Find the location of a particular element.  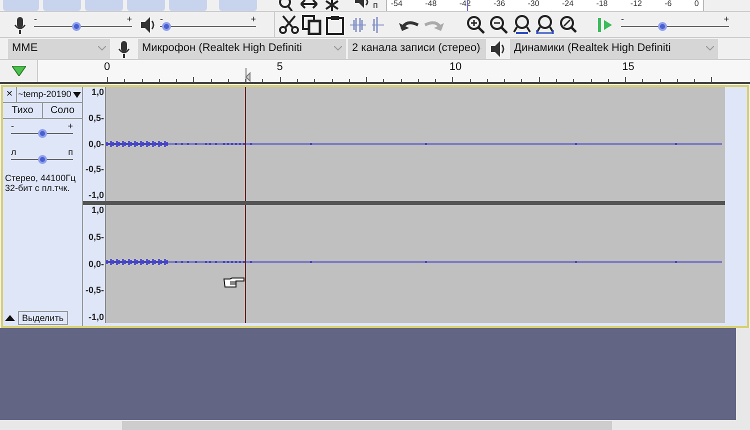

zoom-toggle-icon is located at coordinates (568, 24).